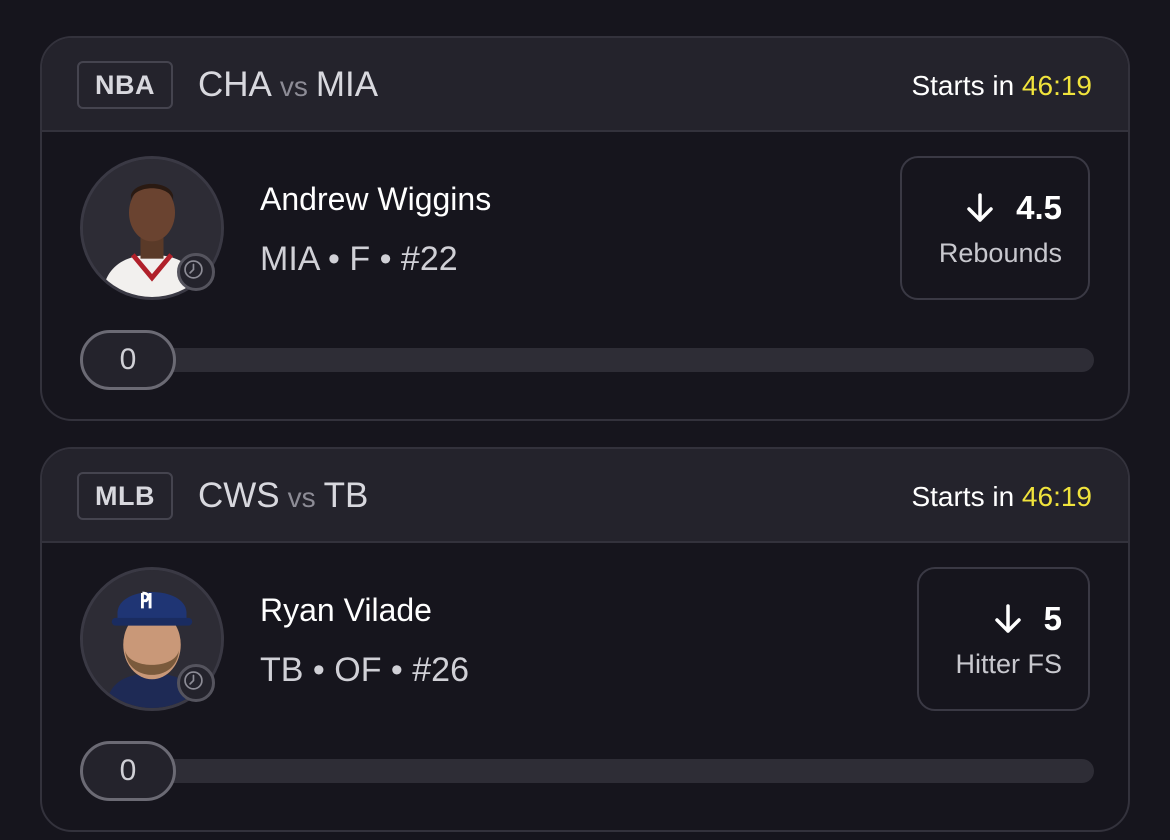 The height and width of the screenshot is (840, 1170). I want to click on card-header: MLB CWS vs TB Starts in 46:19, so click(585, 496).